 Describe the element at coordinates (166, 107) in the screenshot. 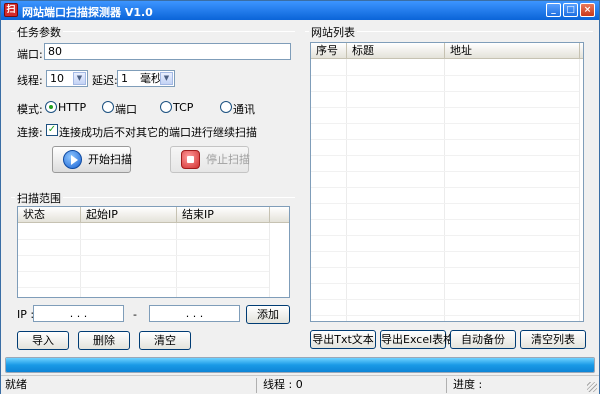

I see `mode-radio-tcp` at that location.